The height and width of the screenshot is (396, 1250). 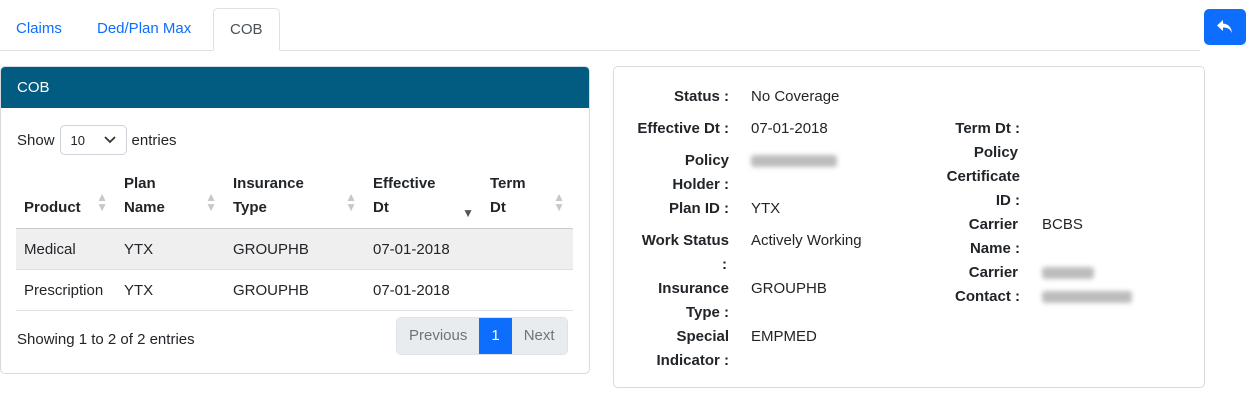 What do you see at coordinates (36, 140) in the screenshot?
I see `show-label: Show` at bounding box center [36, 140].